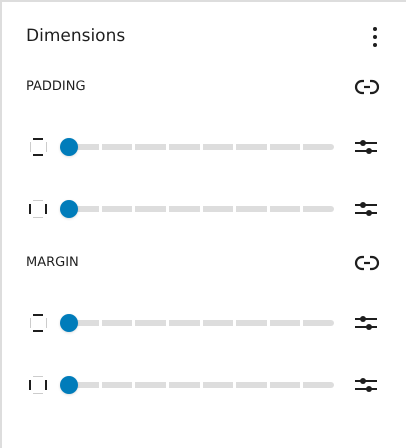  I want to click on panel-title: Dimensions, so click(76, 36).